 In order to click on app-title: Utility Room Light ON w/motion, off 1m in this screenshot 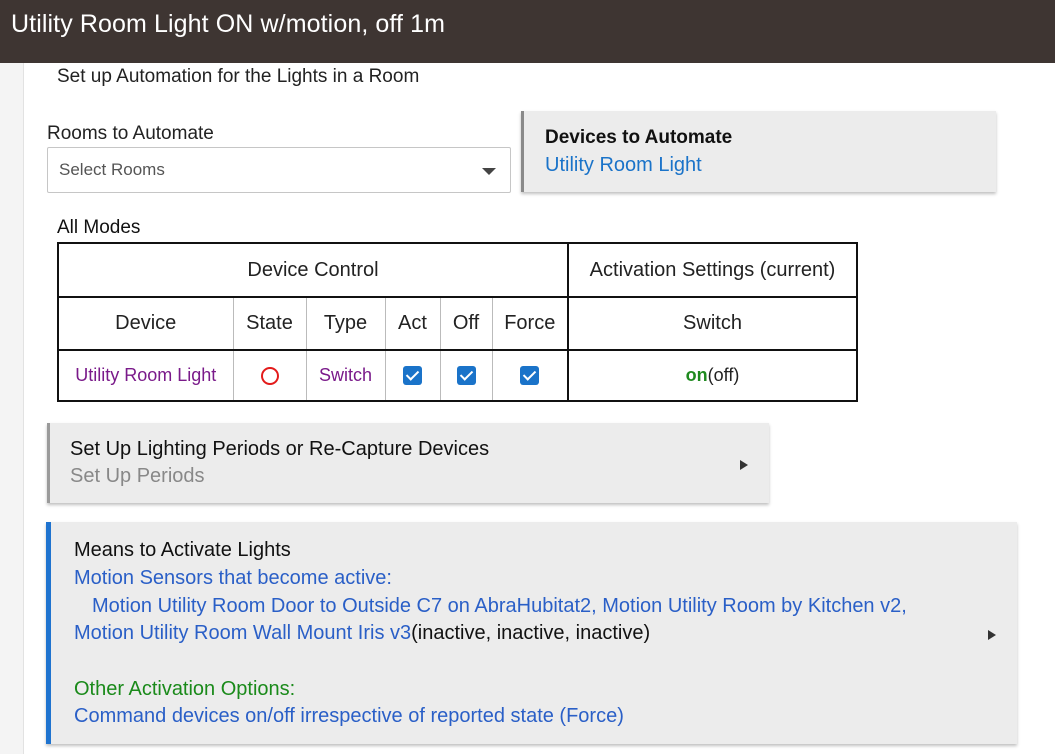, I will do `click(228, 24)`.